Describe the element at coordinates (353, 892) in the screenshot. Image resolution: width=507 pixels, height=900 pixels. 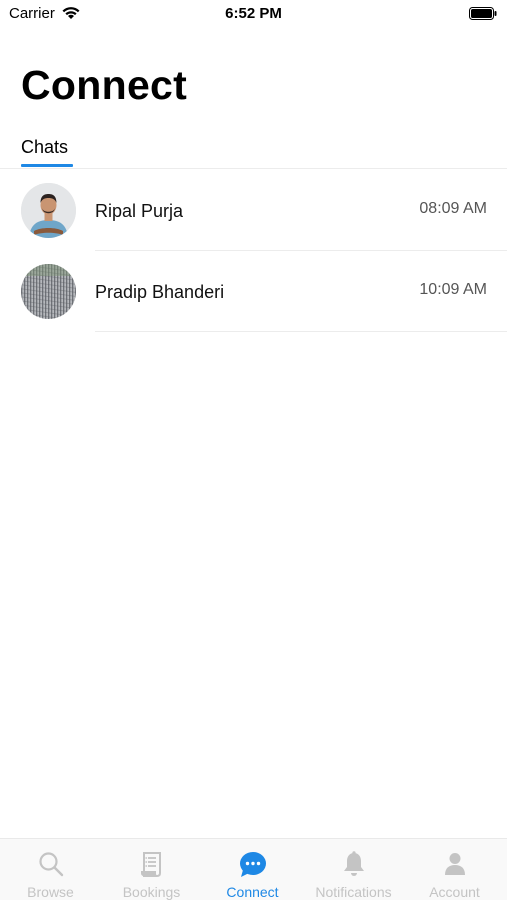
I see `tab-label: Notifications` at that location.